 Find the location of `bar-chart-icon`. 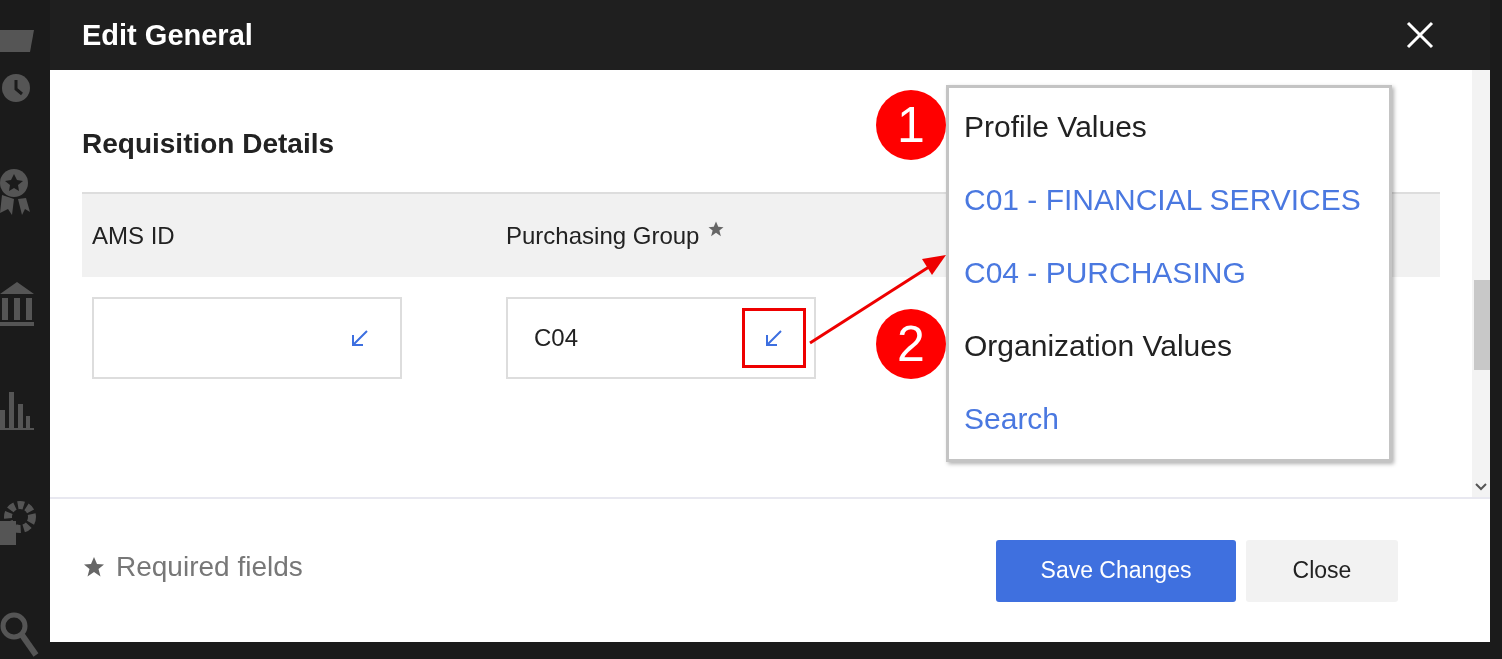

bar-chart-icon is located at coordinates (17, 410).